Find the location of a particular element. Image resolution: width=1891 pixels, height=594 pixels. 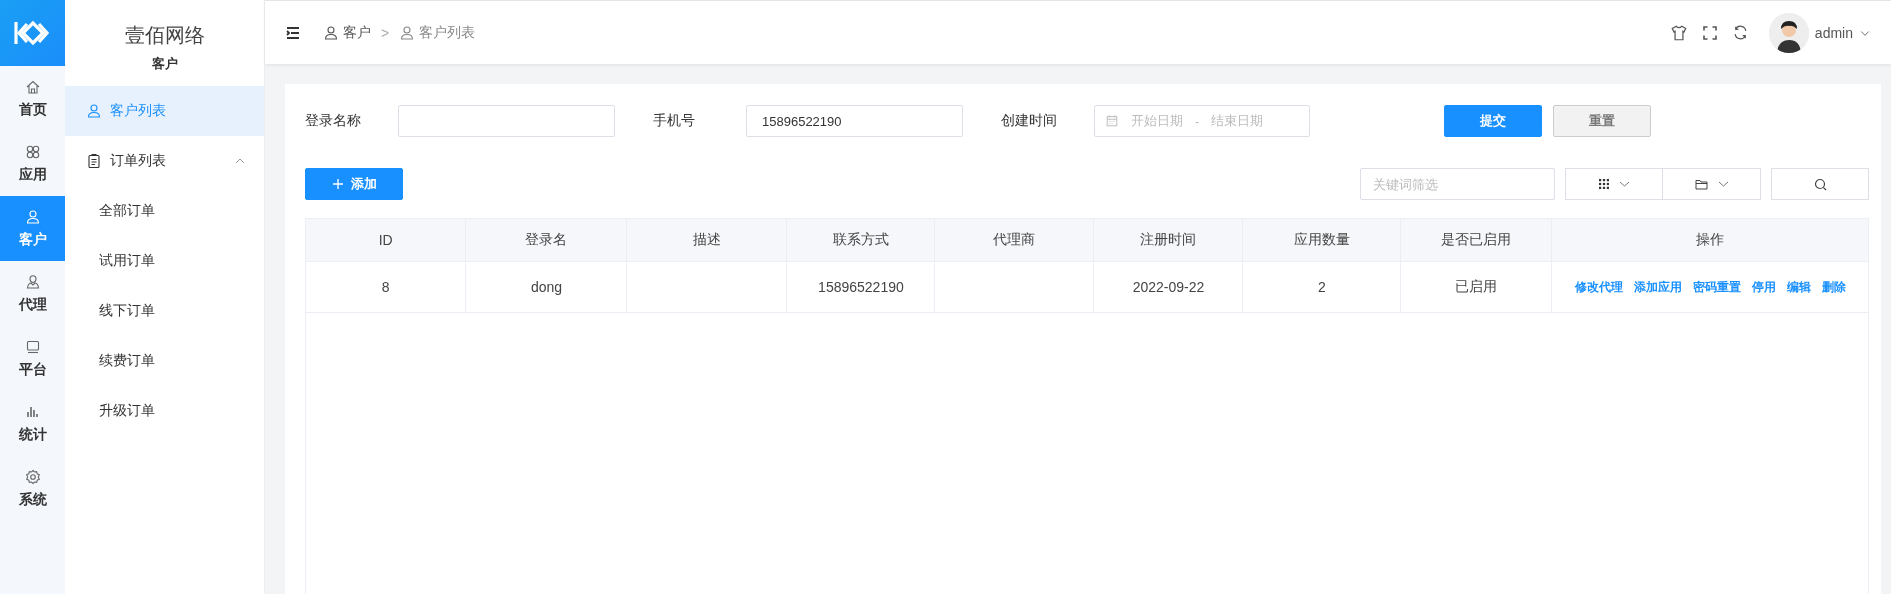

nav-item: 平台 is located at coordinates (32, 358).